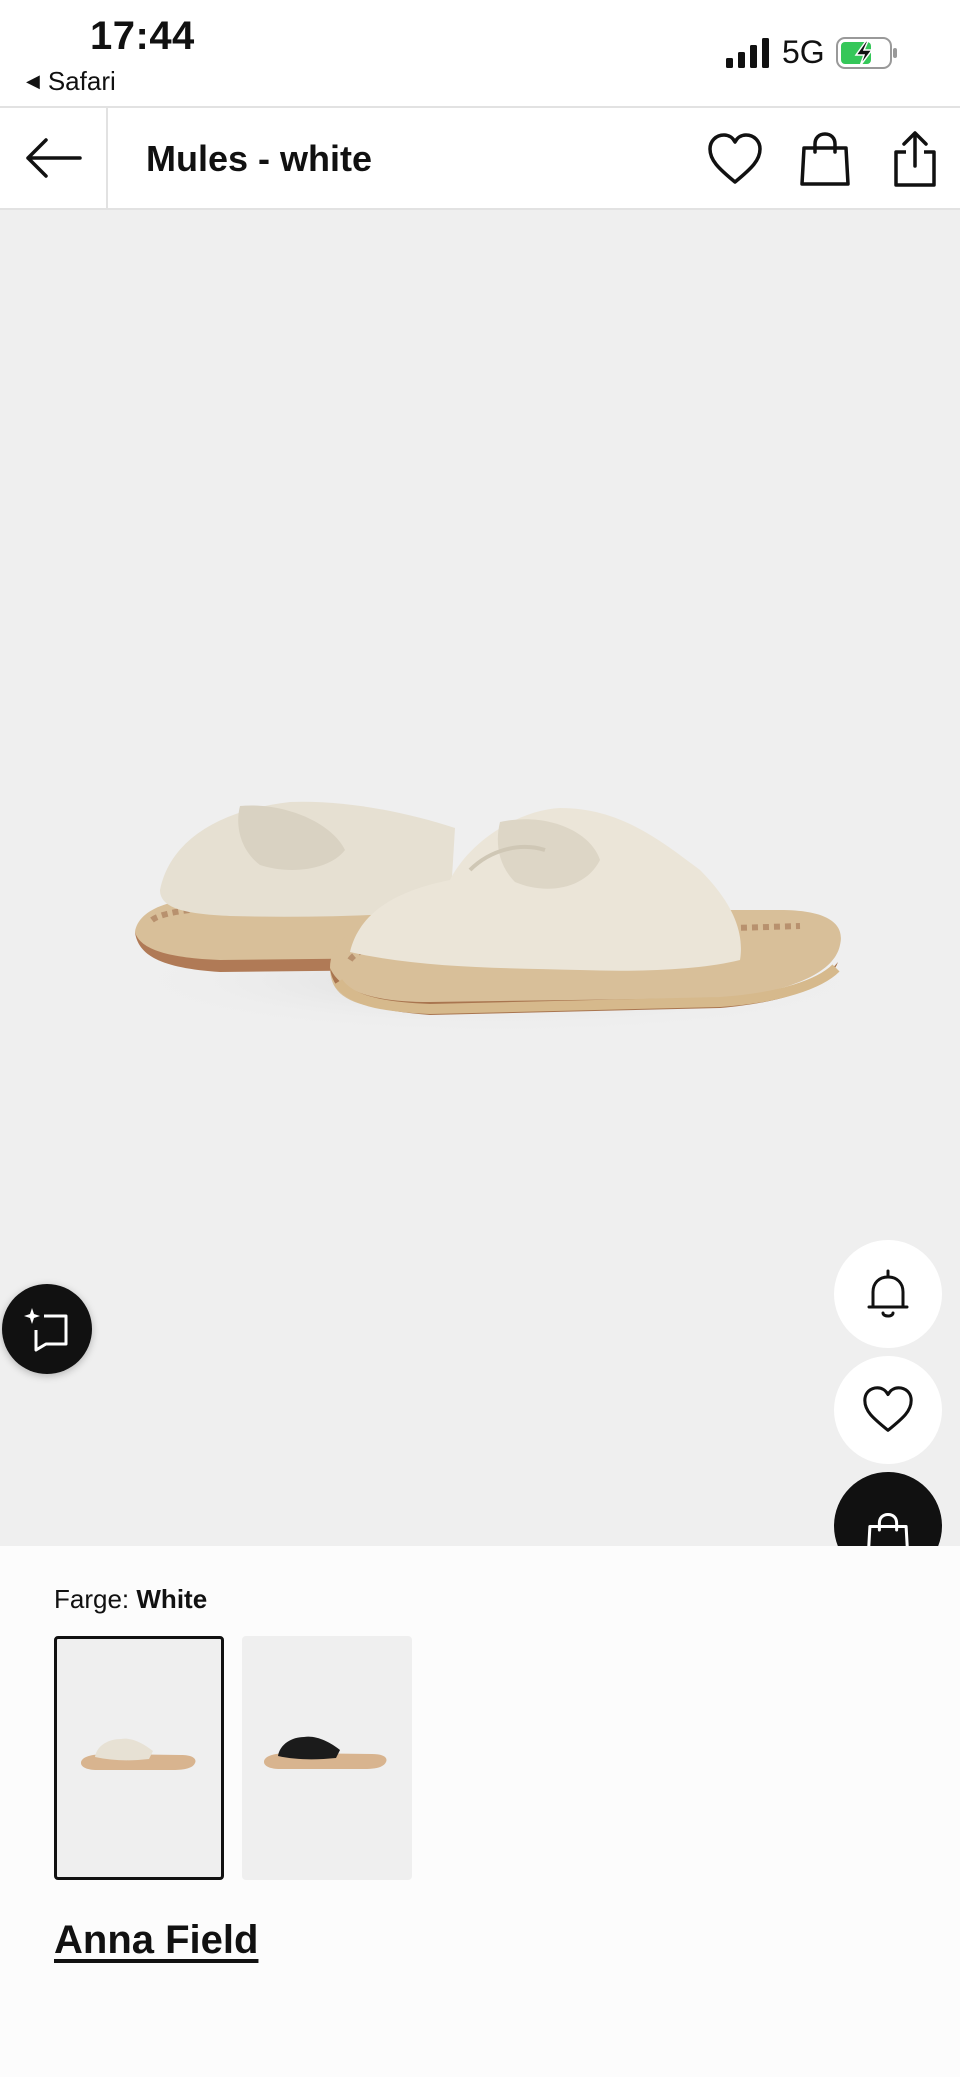 Image resolution: width=960 pixels, height=2077 pixels. I want to click on back-arrow-icon, so click(54, 158).